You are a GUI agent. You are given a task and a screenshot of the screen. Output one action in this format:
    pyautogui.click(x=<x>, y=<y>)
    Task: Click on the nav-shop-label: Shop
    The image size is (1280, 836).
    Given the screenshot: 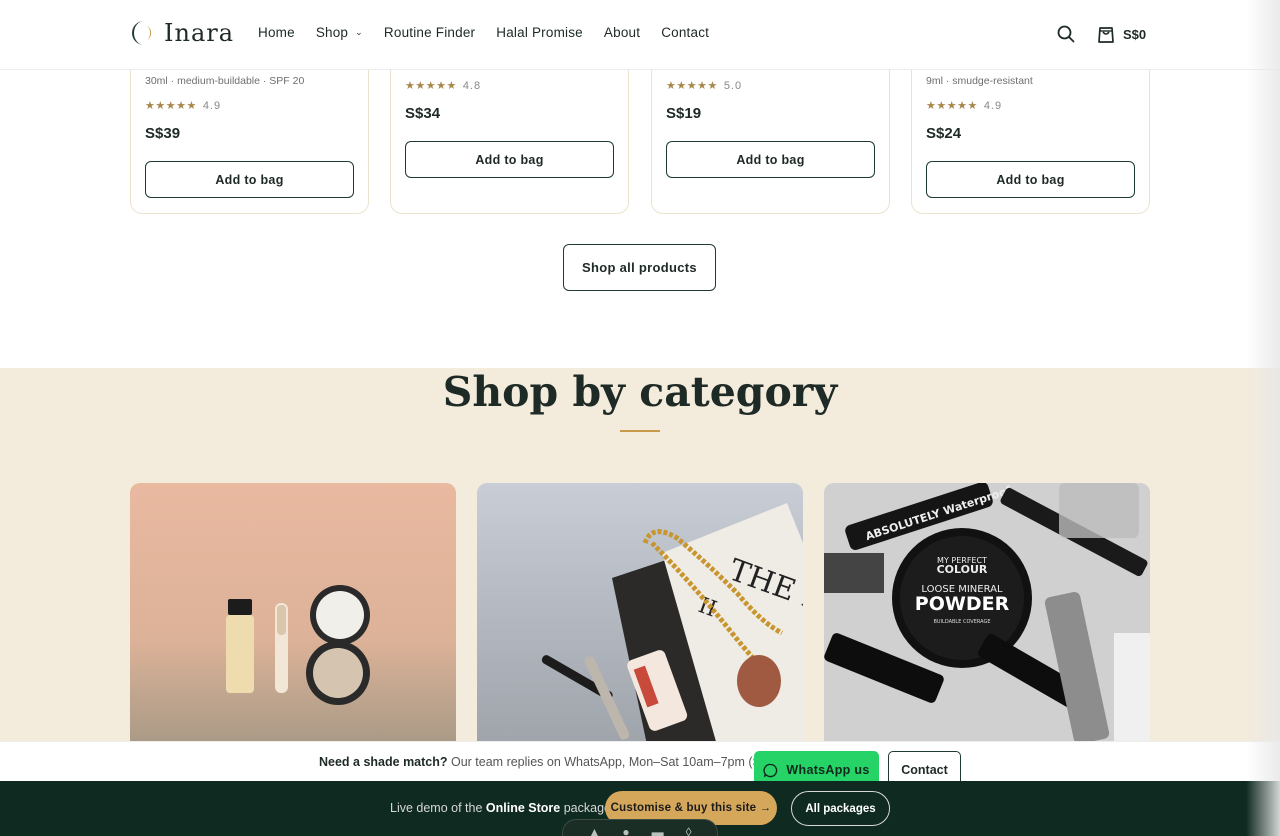 What is the action you would take?
    pyautogui.click(x=332, y=32)
    